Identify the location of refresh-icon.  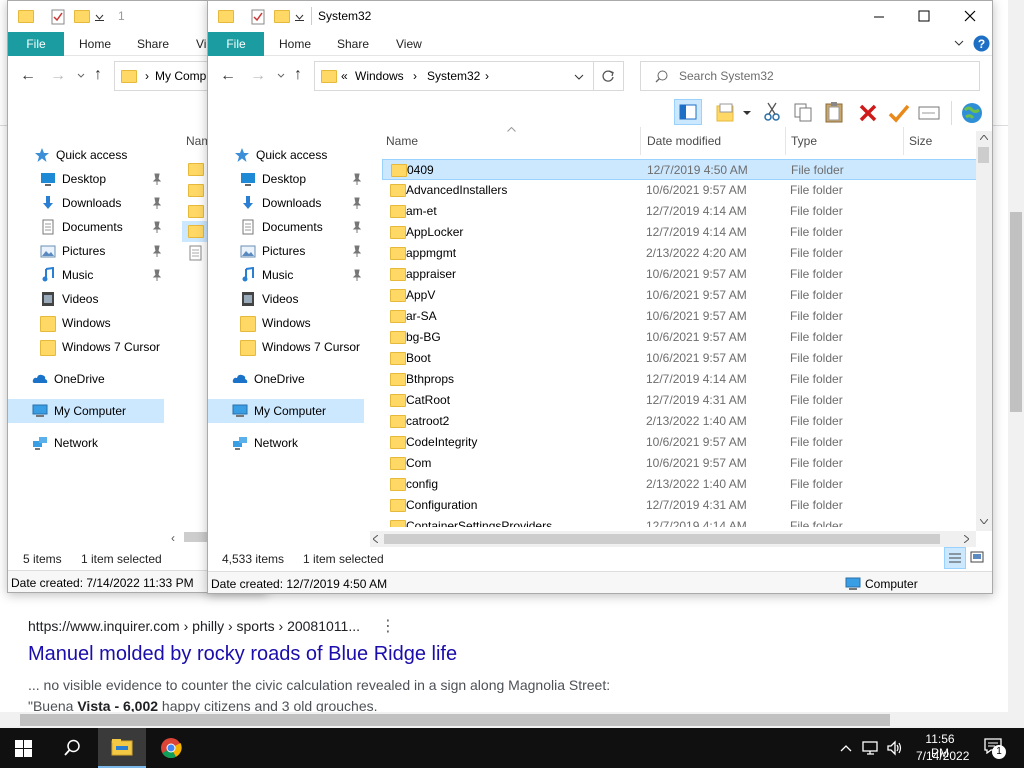
(608, 76).